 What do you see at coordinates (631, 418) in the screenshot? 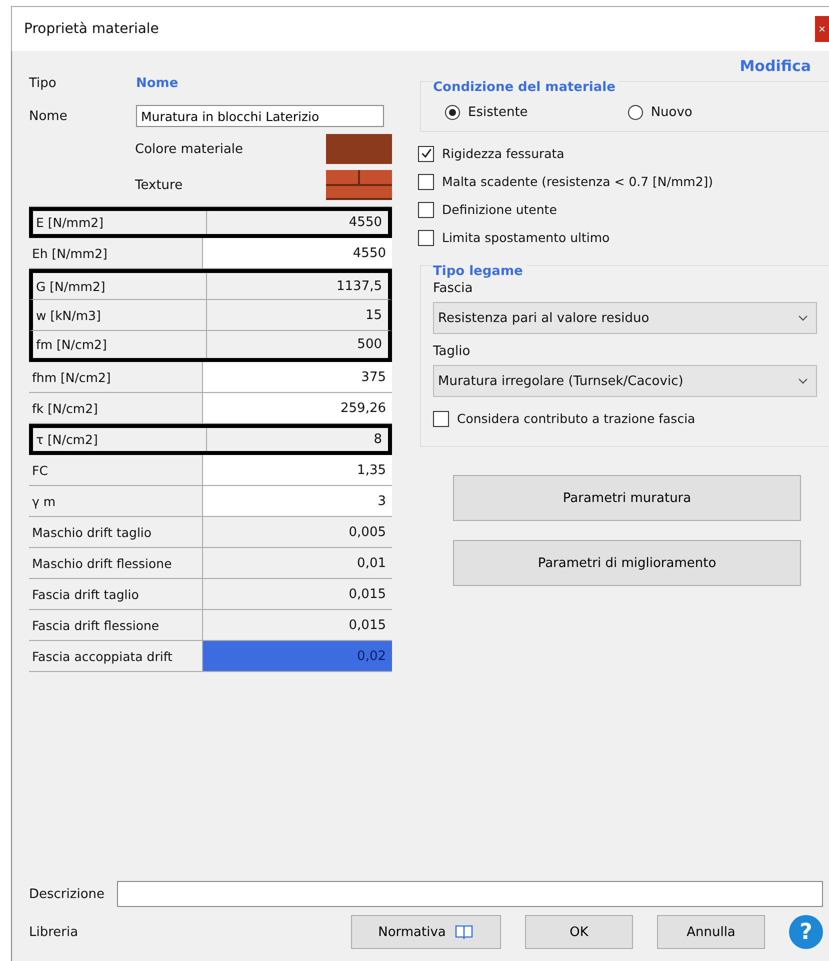
I see `checkbox-option: Considera contributo a trazione fascia` at bounding box center [631, 418].